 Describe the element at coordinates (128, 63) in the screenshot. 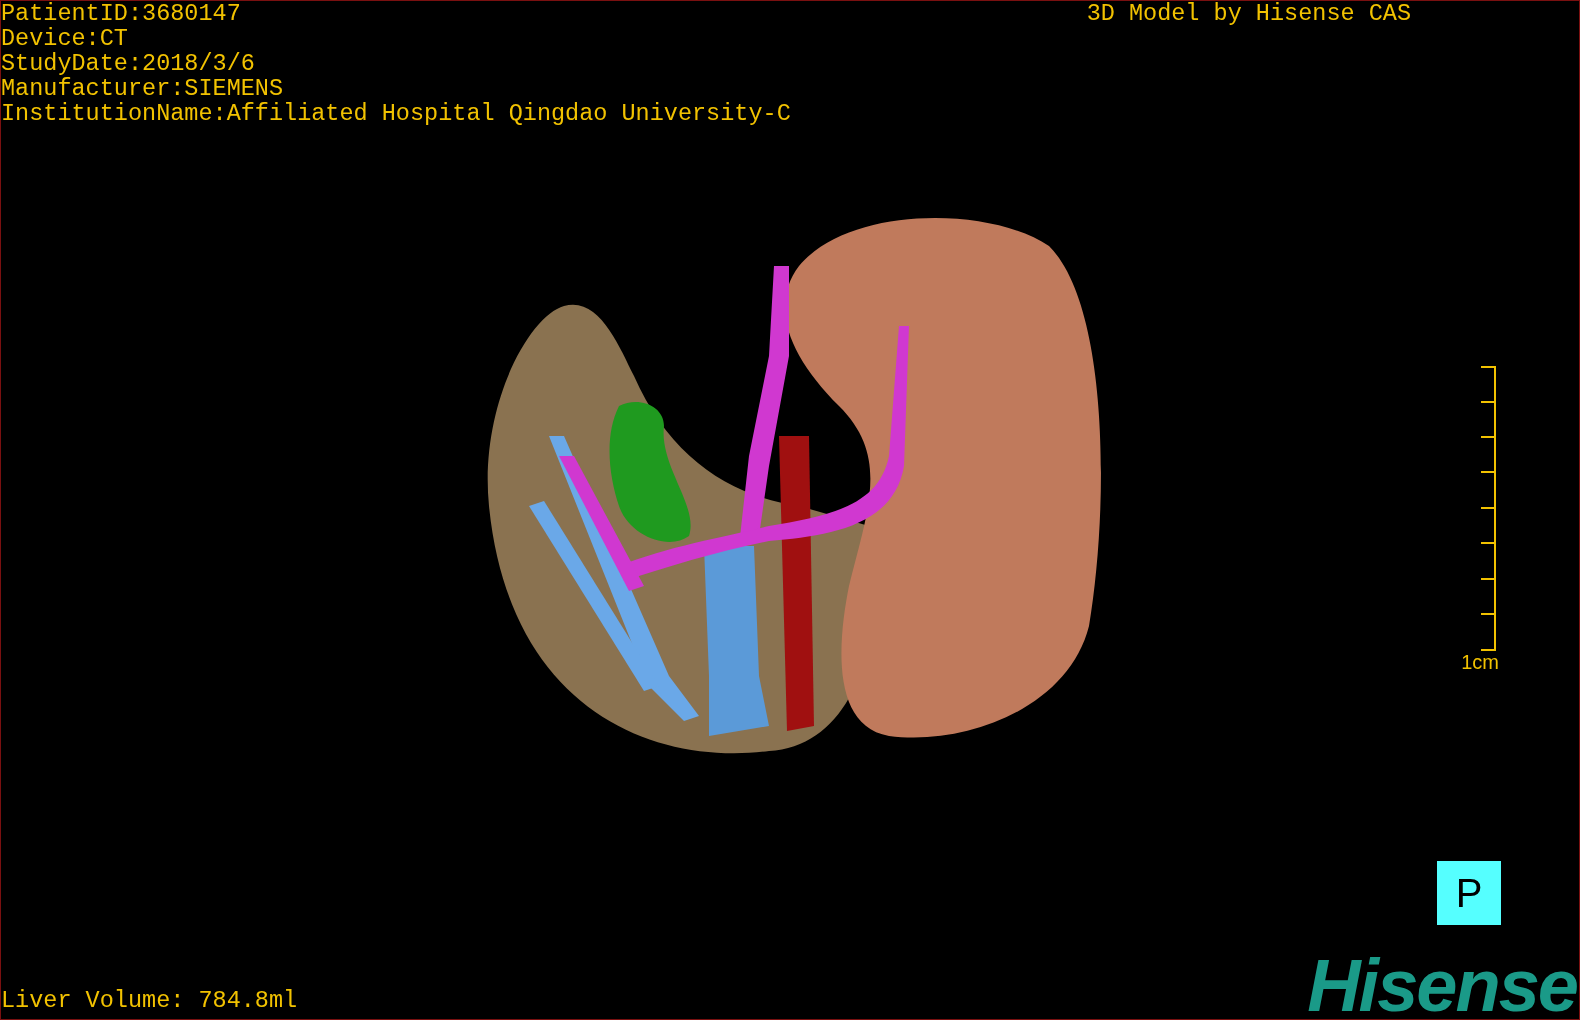

I see `info-line: StudyDate:2018/3/6` at that location.